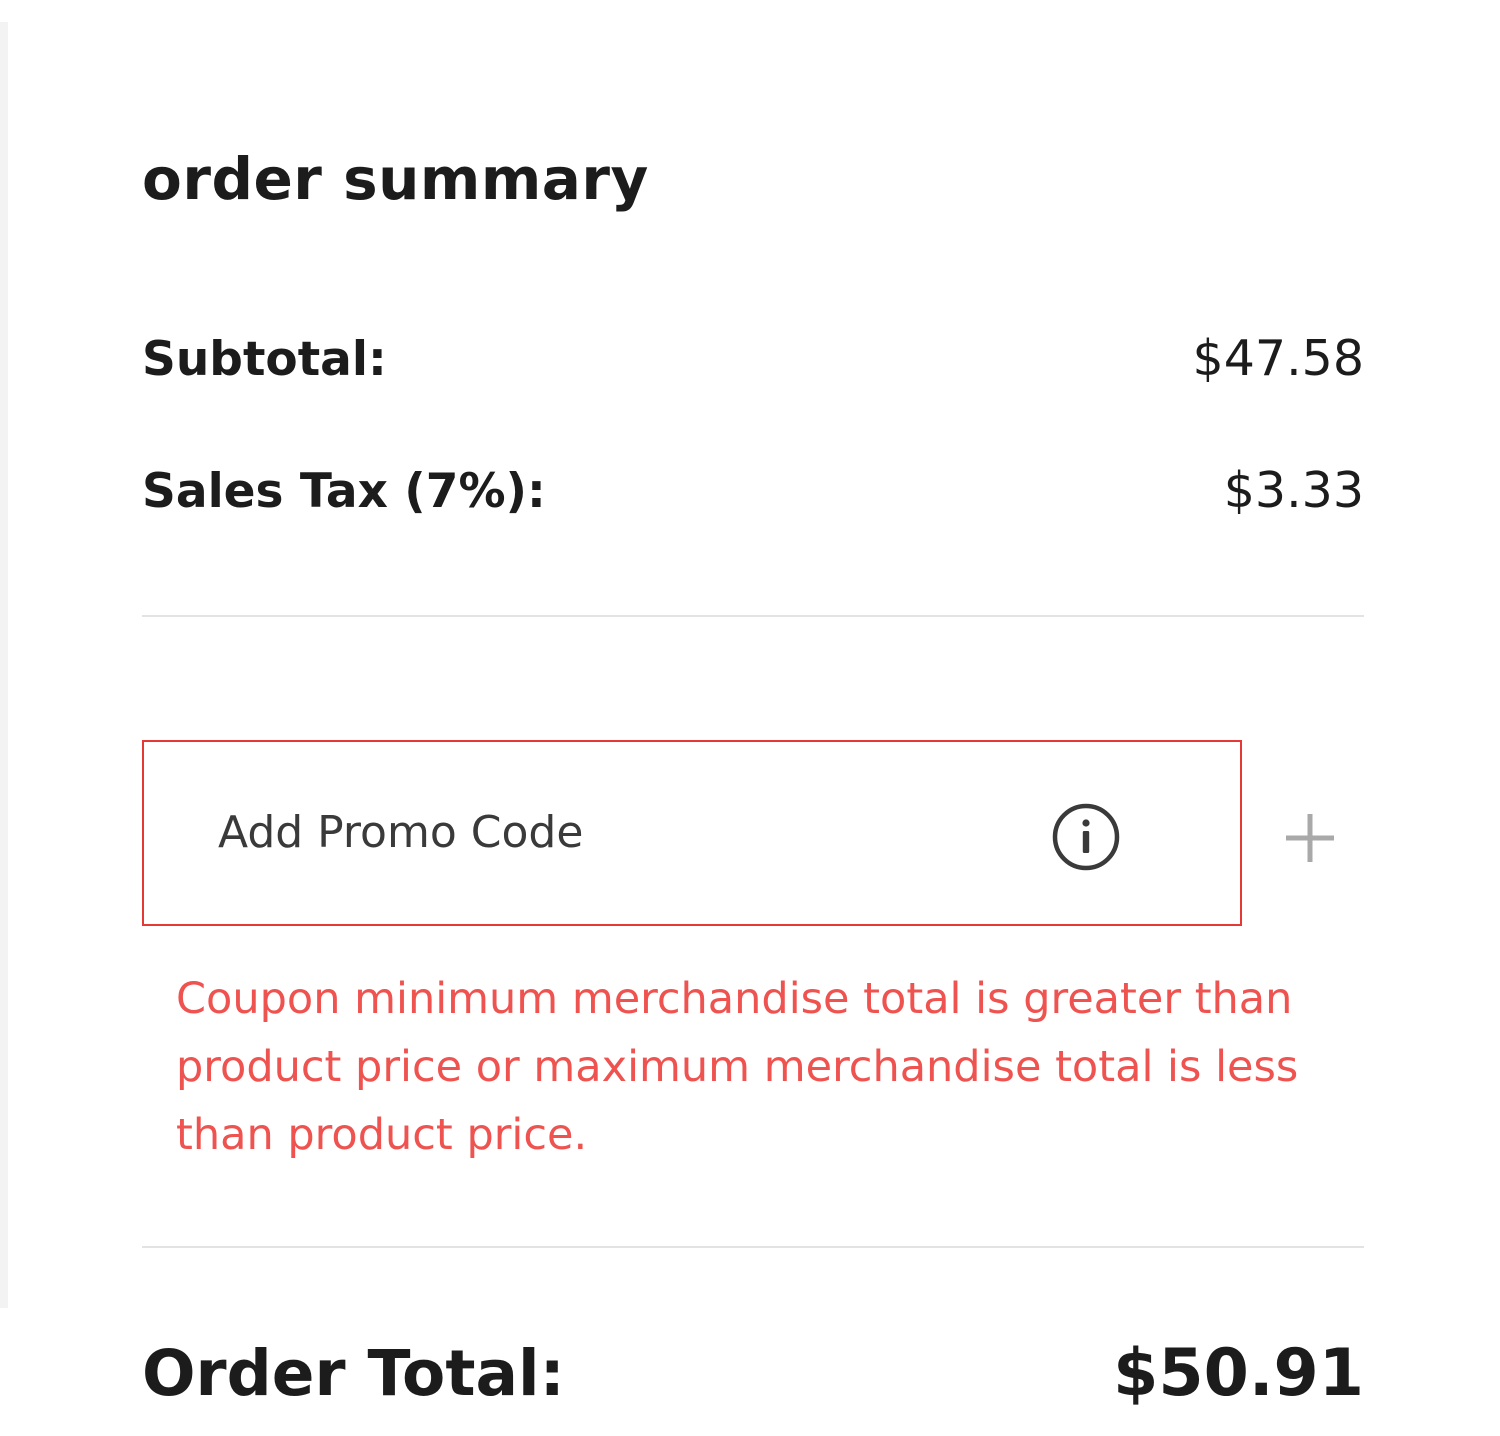 This screenshot has width=1500, height=1436. What do you see at coordinates (1238, 1373) in the screenshot?
I see `order-total-value: $50.91` at bounding box center [1238, 1373].